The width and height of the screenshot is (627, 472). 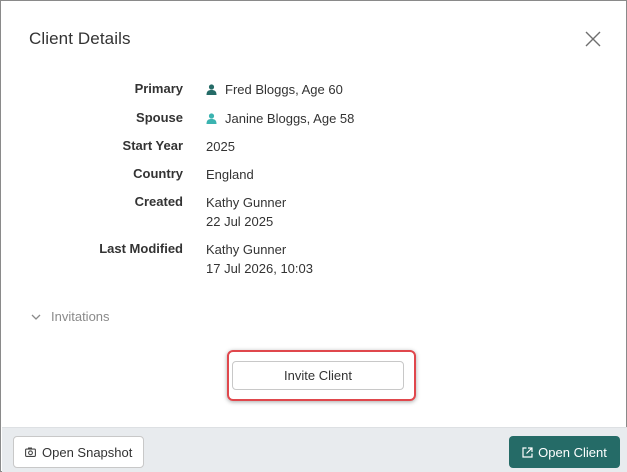 What do you see at coordinates (80, 38) in the screenshot?
I see `dialog-title: Client Details` at bounding box center [80, 38].